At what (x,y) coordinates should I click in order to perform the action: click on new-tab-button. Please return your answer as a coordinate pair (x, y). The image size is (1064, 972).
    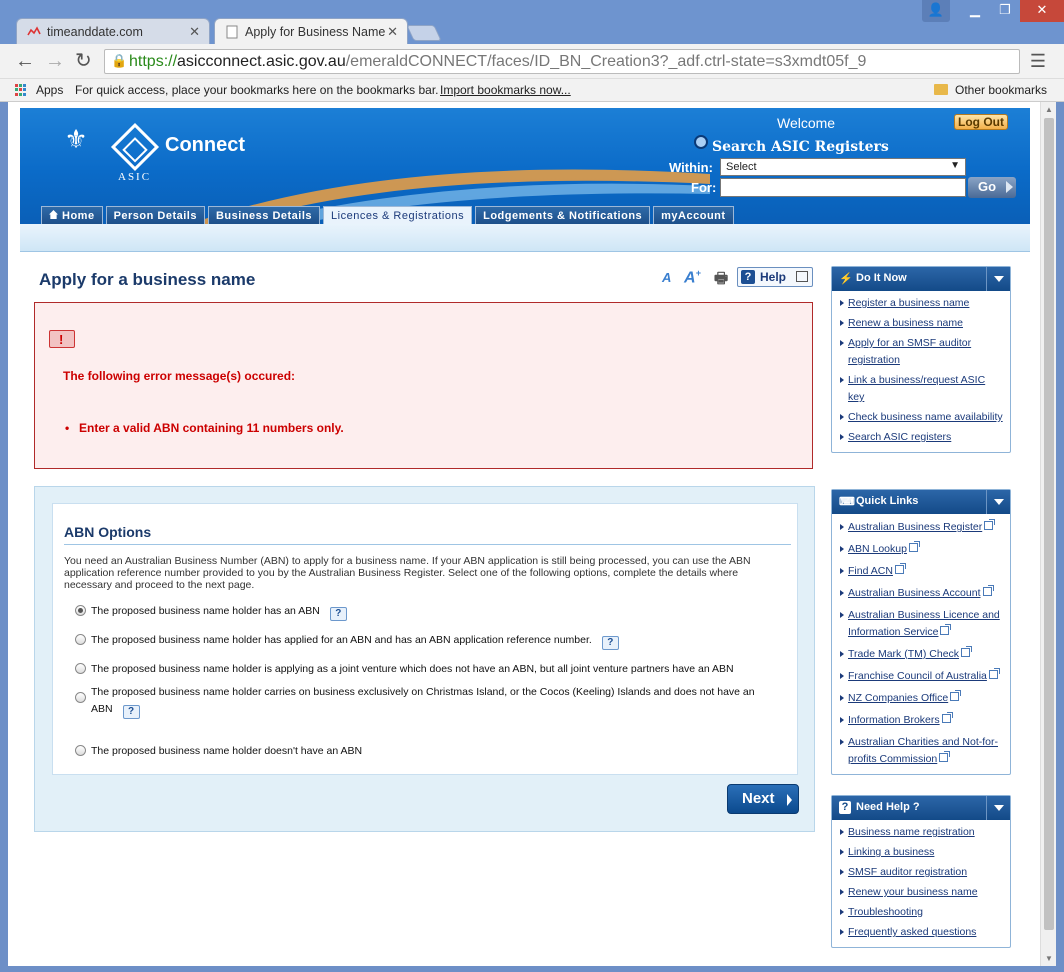
    Looking at the image, I should click on (424, 33).